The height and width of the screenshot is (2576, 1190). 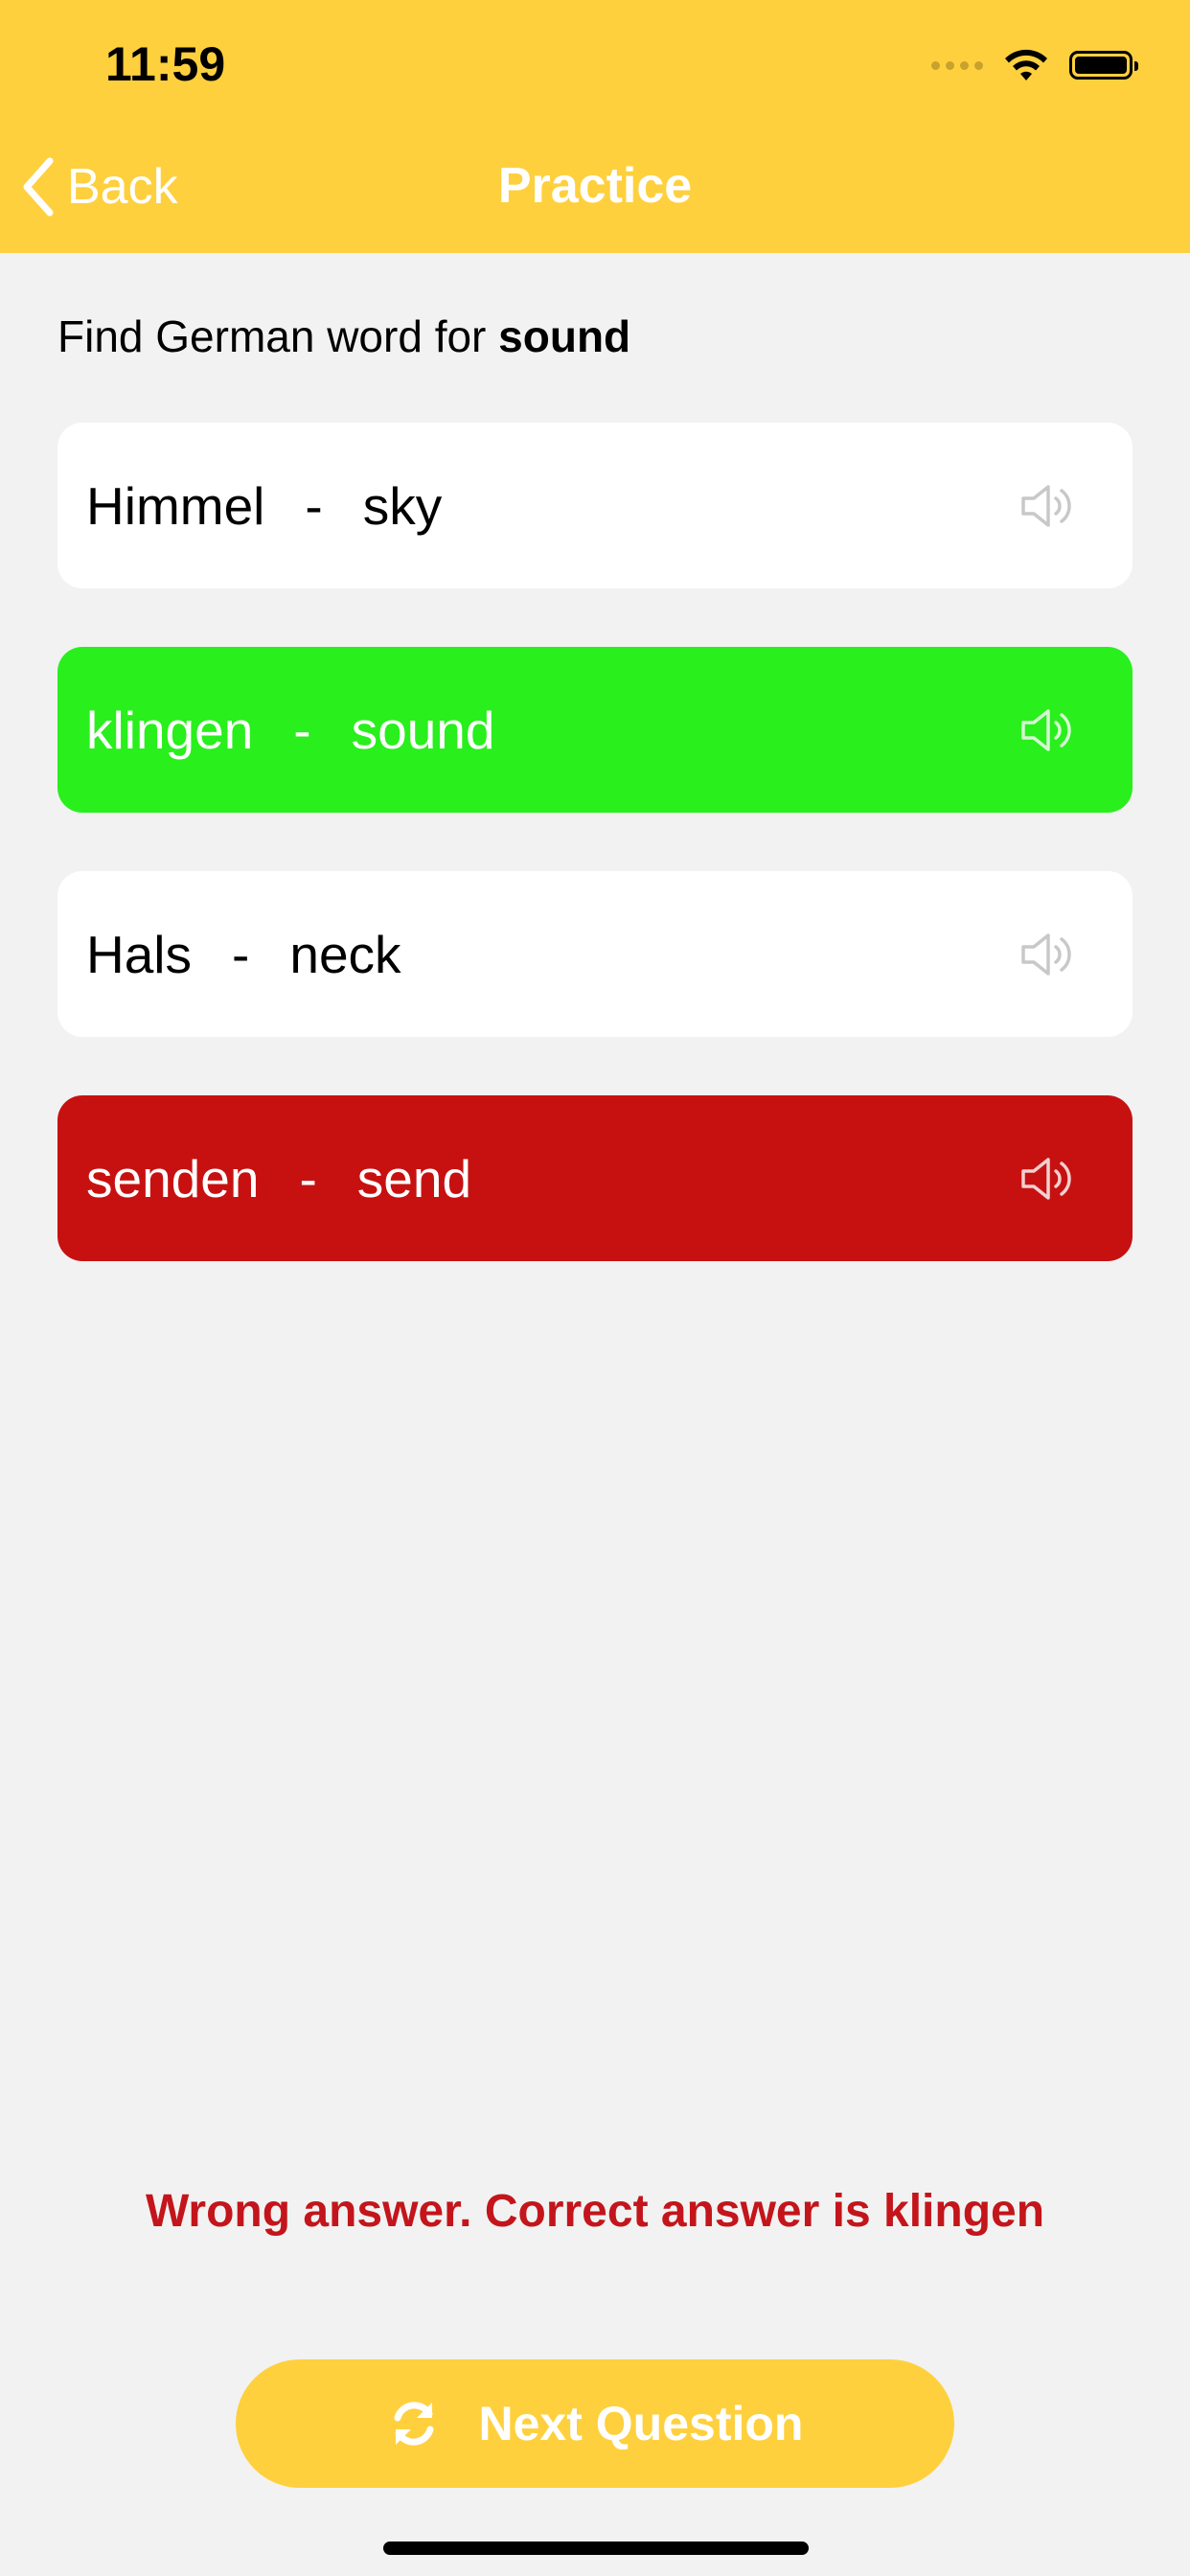 I want to click on status-icons, so click(x=1035, y=65).